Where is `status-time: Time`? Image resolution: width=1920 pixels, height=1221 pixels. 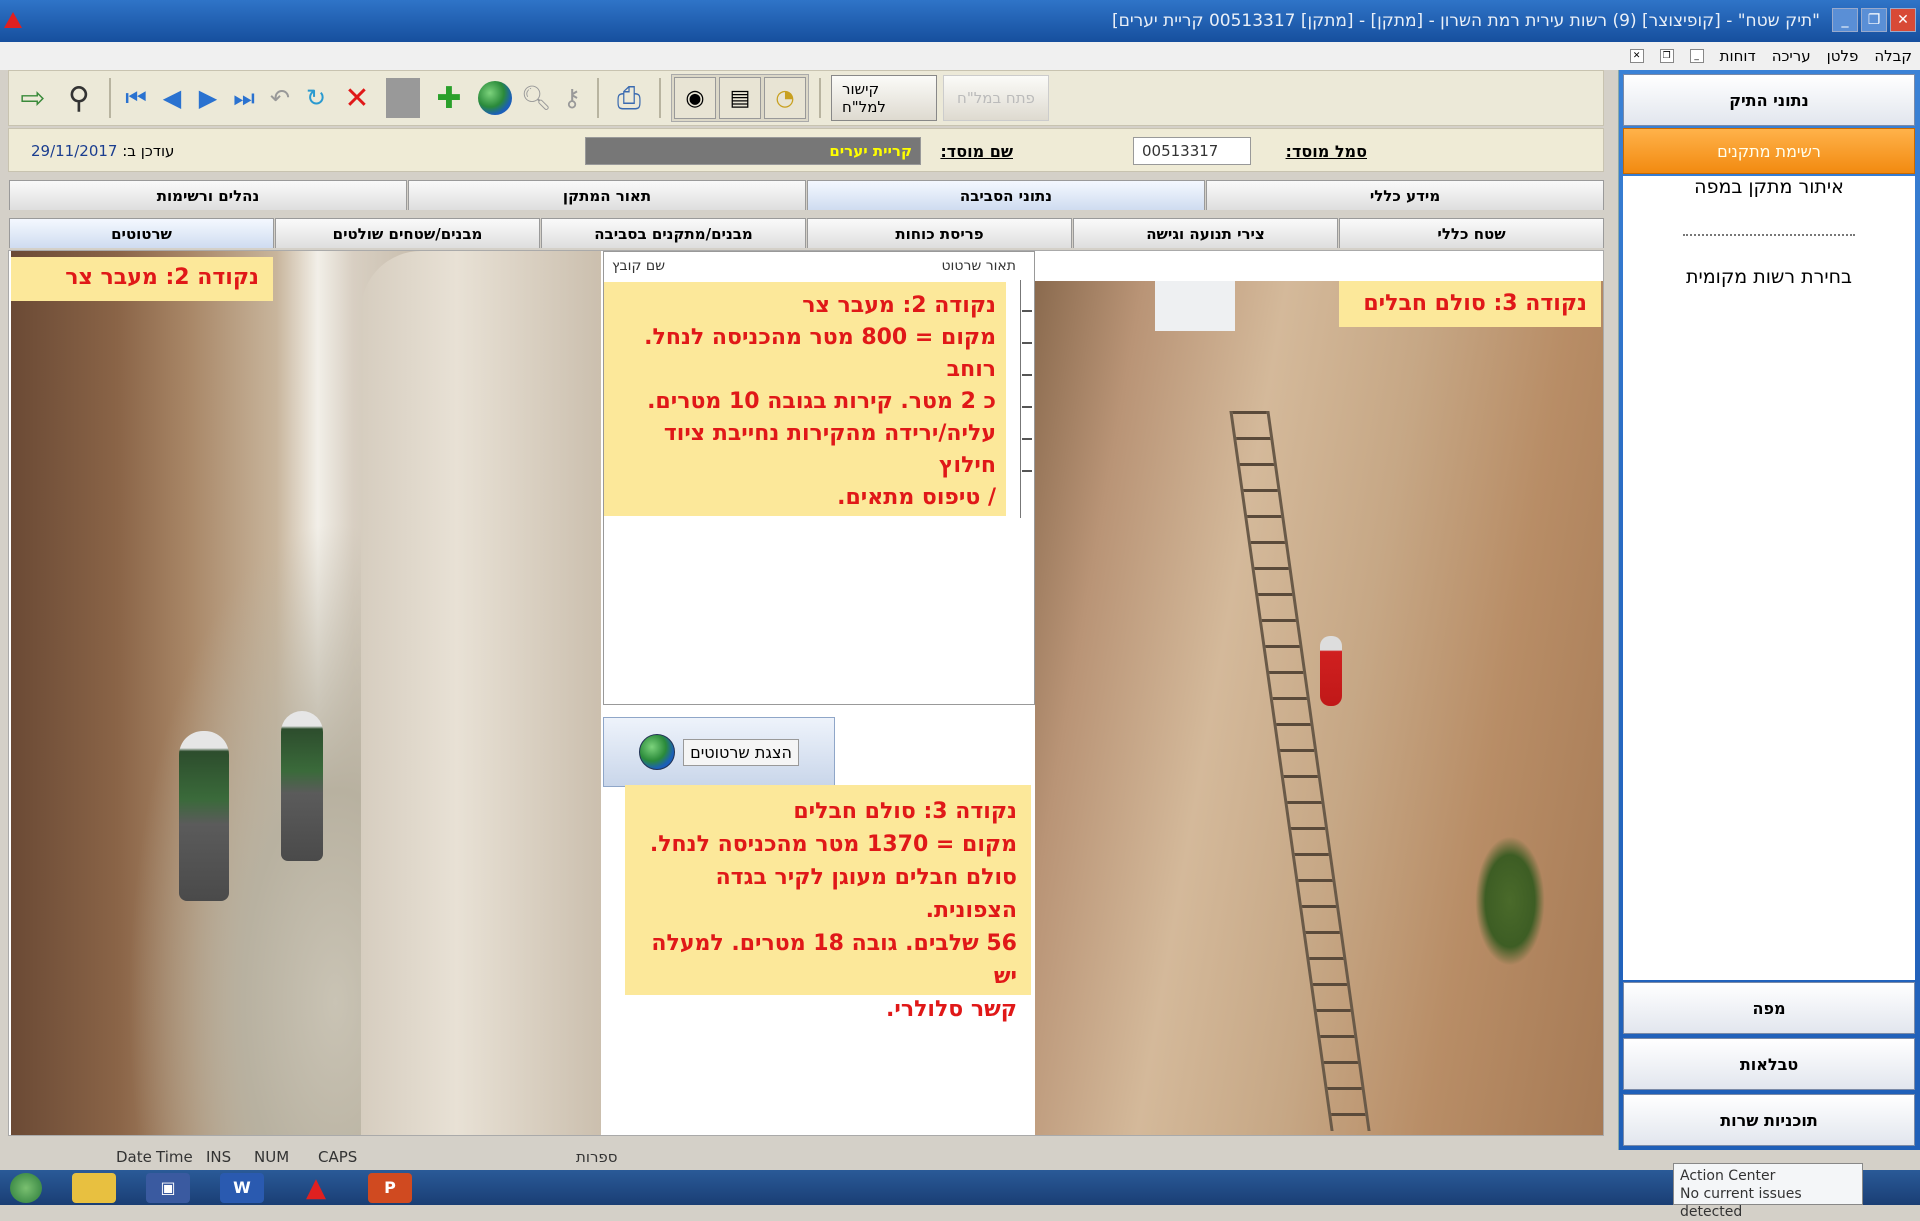
status-time: Time is located at coordinates (174, 1157).